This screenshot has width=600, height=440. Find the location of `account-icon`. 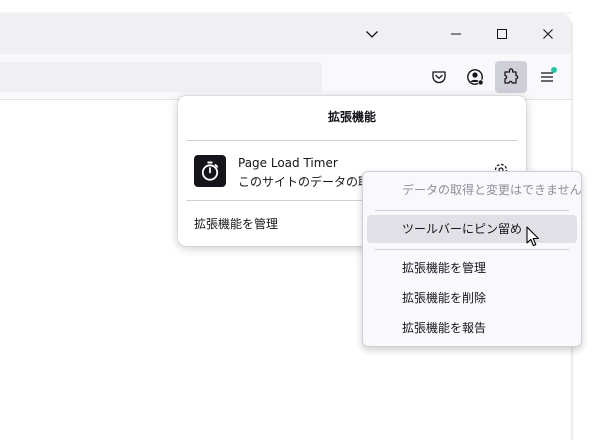

account-icon is located at coordinates (475, 77).